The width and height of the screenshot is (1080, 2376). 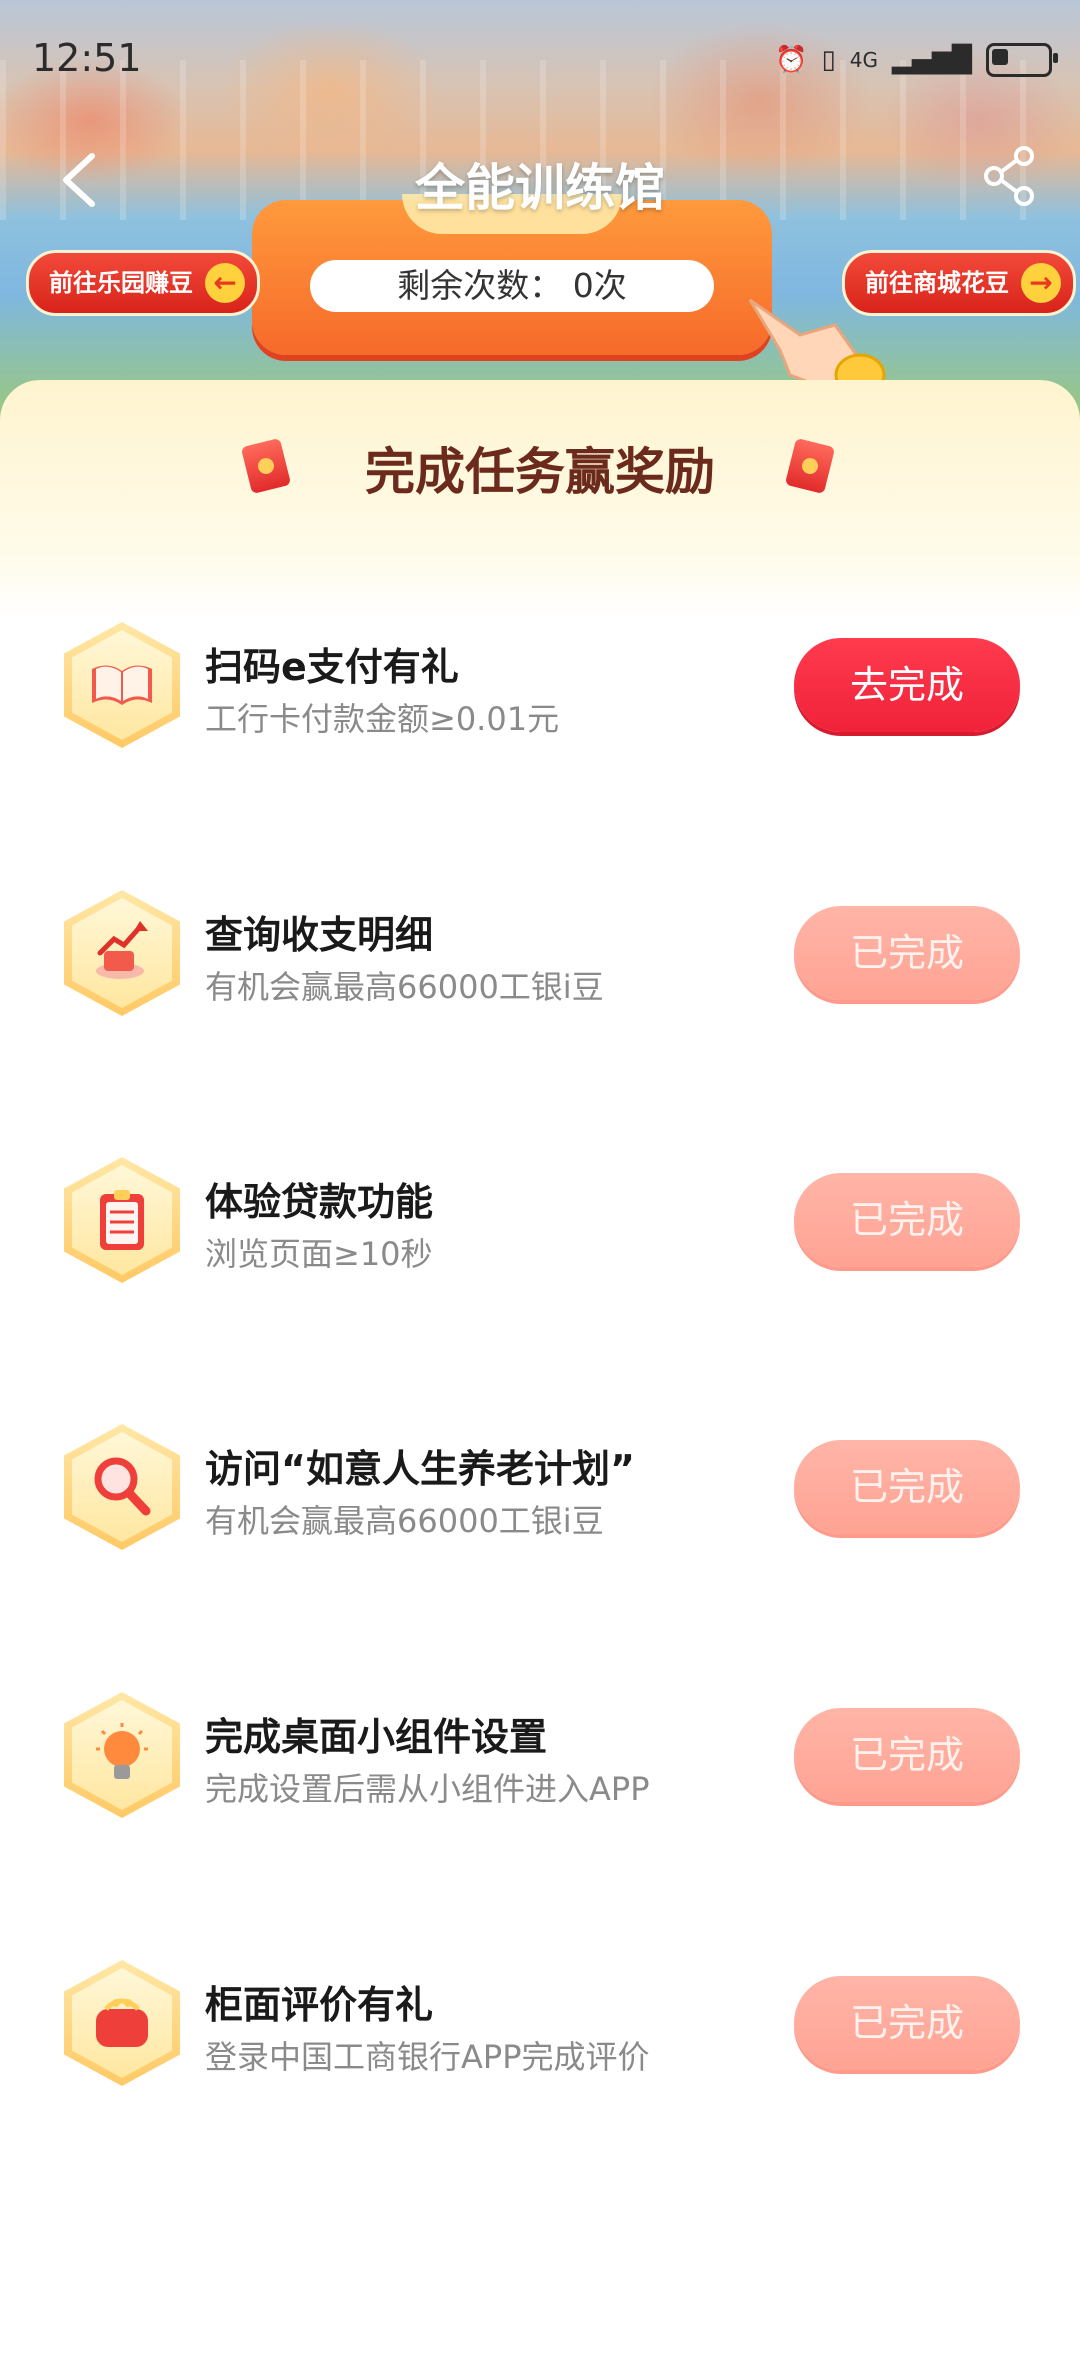 What do you see at coordinates (540, 1220) in the screenshot?
I see `task-item: 体验贷款功能 浏览页面≥10秒 已完成` at bounding box center [540, 1220].